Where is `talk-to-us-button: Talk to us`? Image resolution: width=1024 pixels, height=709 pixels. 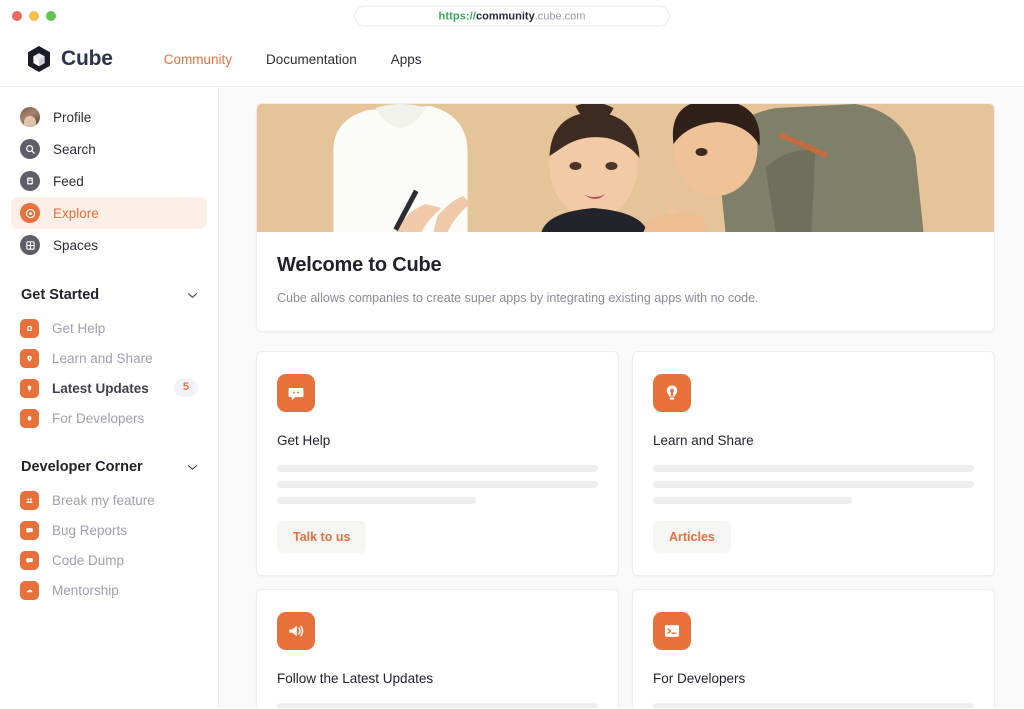
talk-to-us-button: Talk to us is located at coordinates (322, 537).